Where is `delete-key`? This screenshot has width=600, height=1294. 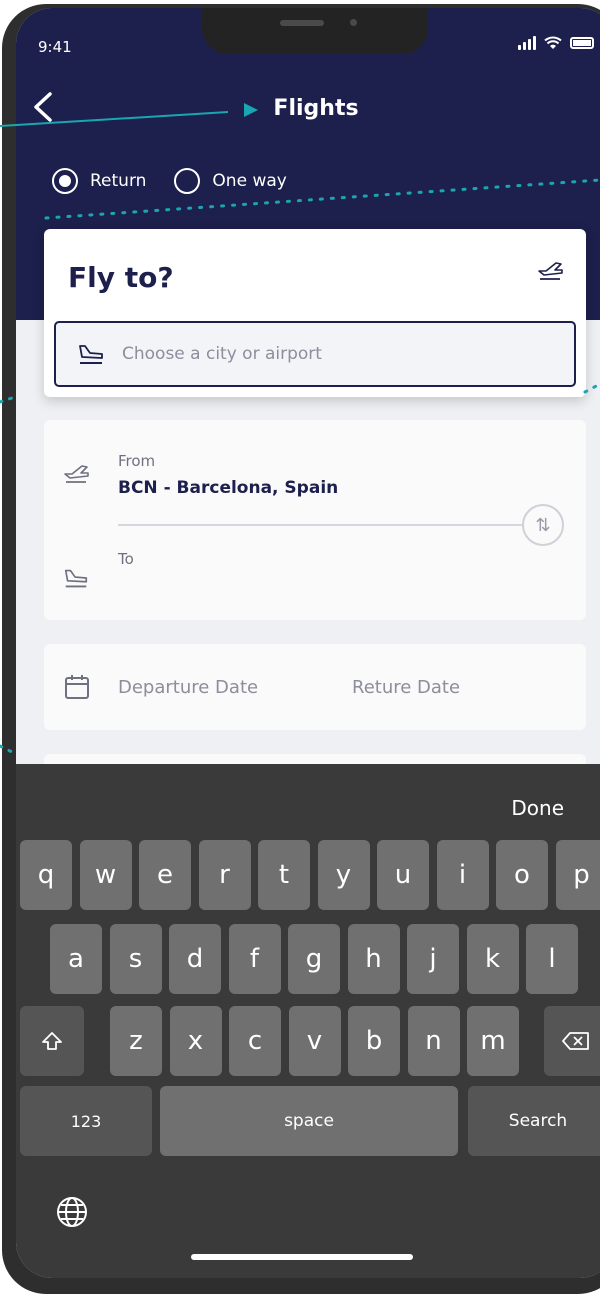 delete-key is located at coordinates (572, 1041).